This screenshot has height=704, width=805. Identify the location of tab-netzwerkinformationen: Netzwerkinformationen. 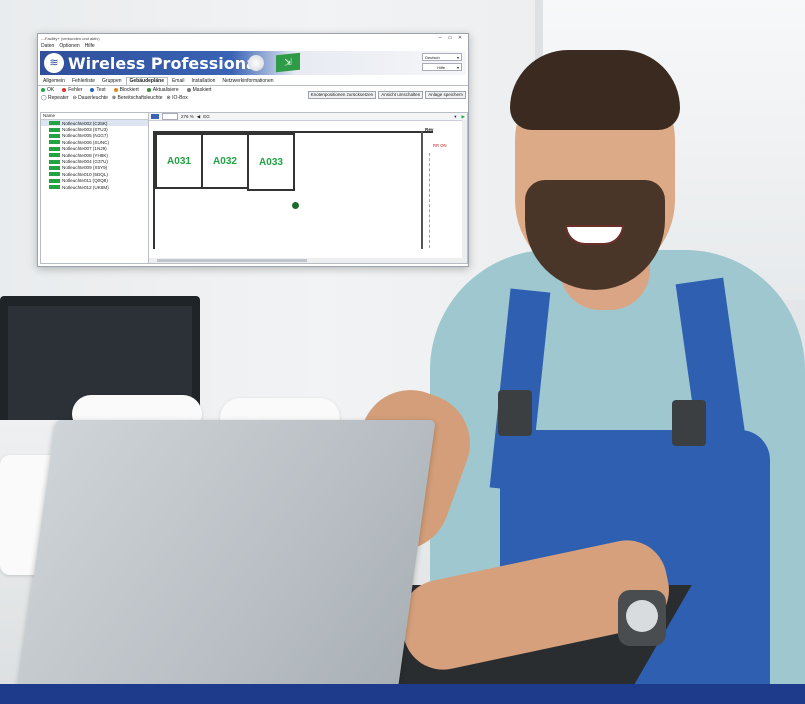
(247, 81).